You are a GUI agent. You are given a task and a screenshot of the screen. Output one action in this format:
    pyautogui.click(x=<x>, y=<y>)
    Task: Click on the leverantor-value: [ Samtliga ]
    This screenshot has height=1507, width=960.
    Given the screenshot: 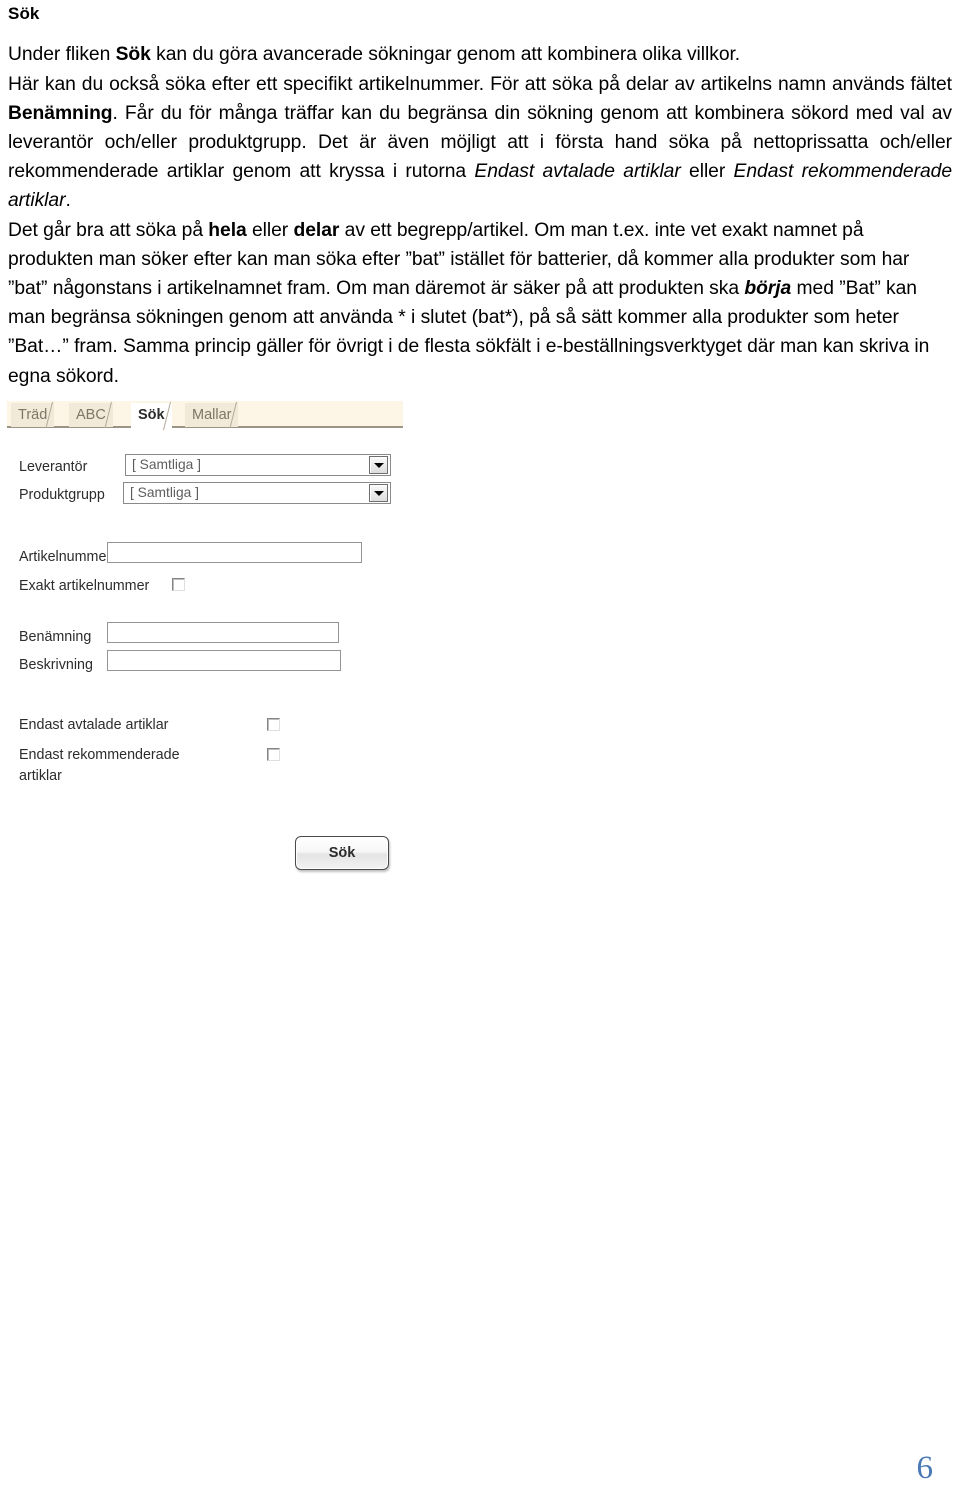 What is the action you would take?
    pyautogui.click(x=167, y=464)
    